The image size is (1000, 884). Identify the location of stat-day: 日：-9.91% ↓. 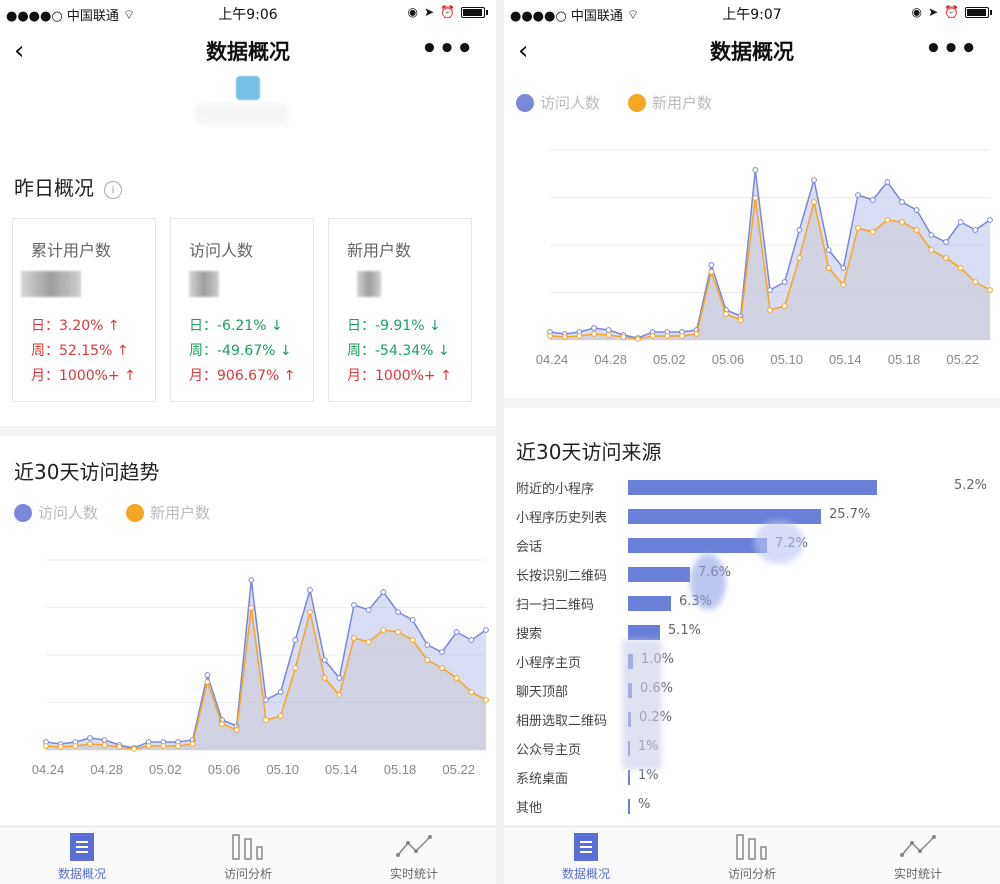
(394, 326).